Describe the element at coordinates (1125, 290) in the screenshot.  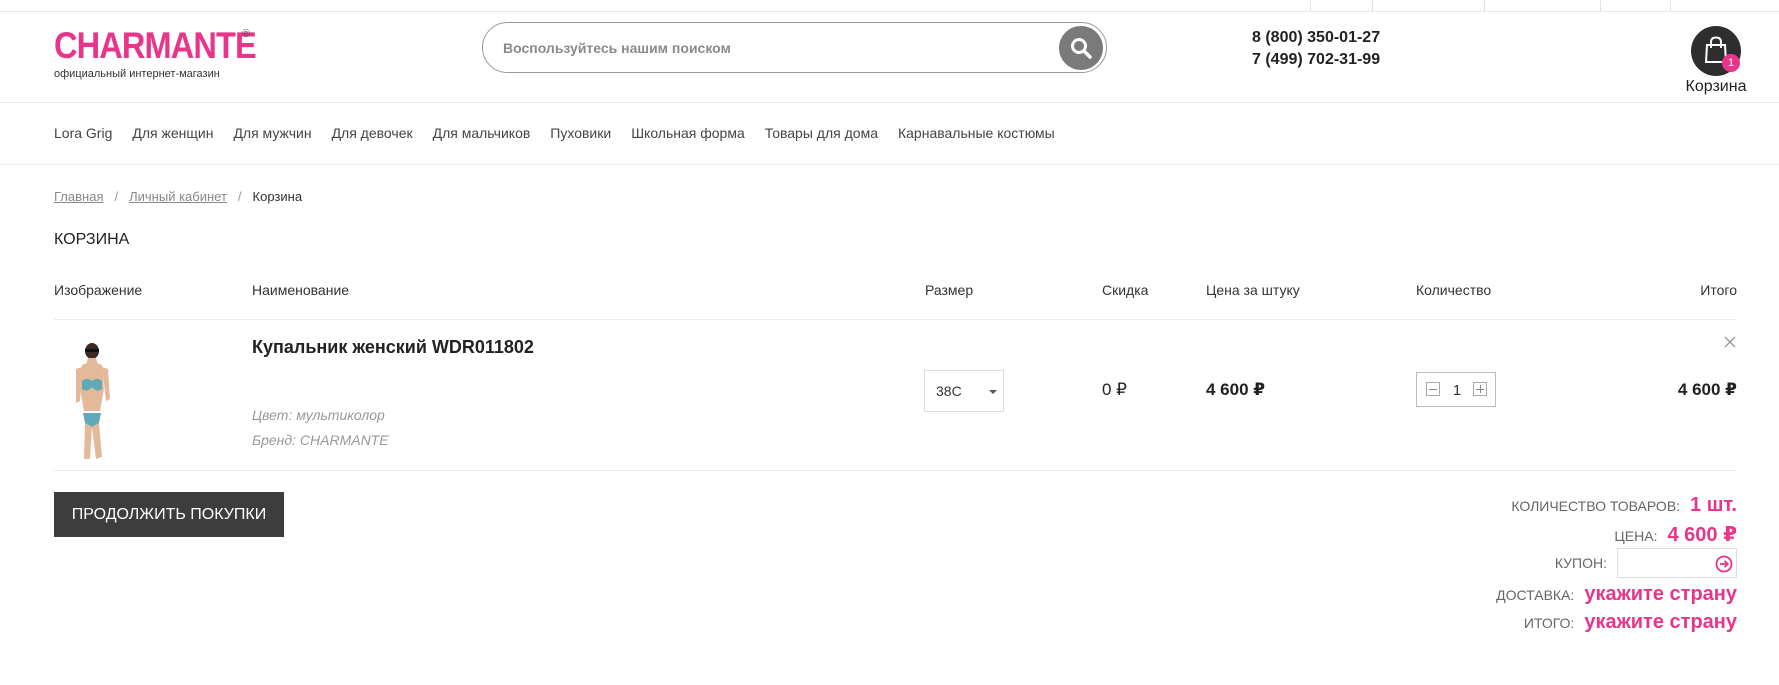
I see `column-header-discount: Скидка` at that location.